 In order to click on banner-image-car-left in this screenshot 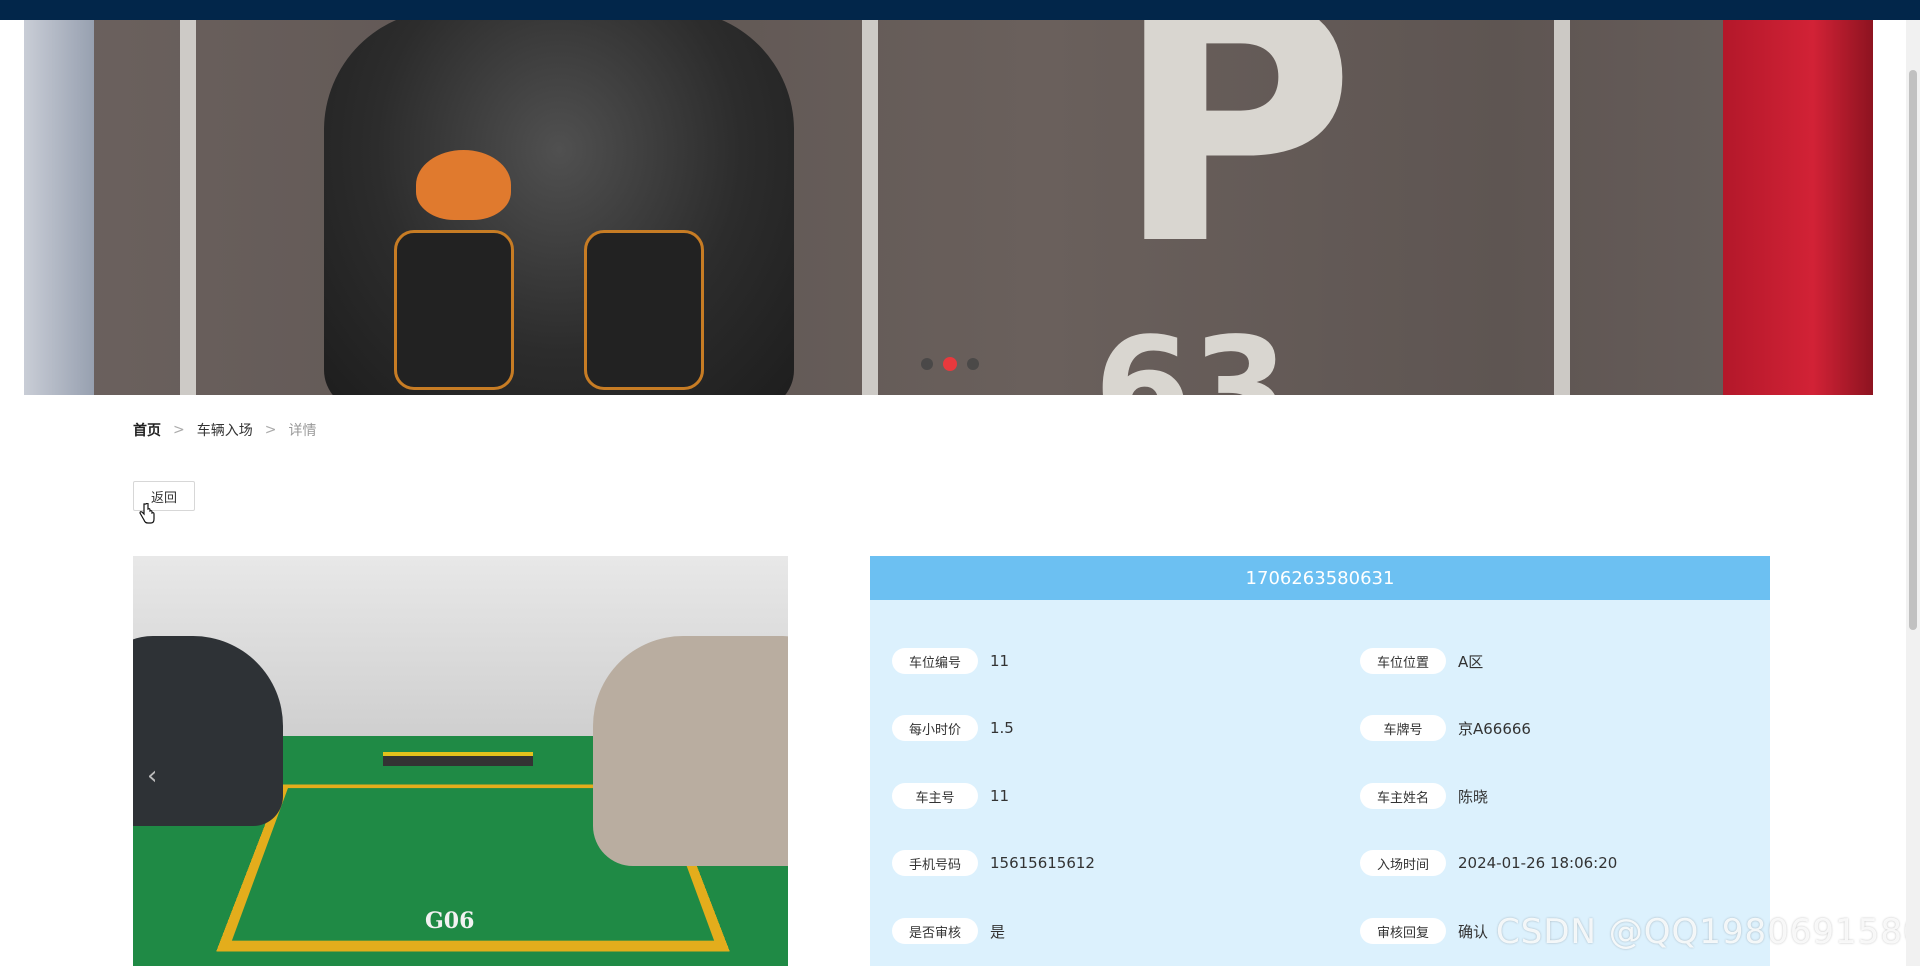, I will do `click(59, 207)`.